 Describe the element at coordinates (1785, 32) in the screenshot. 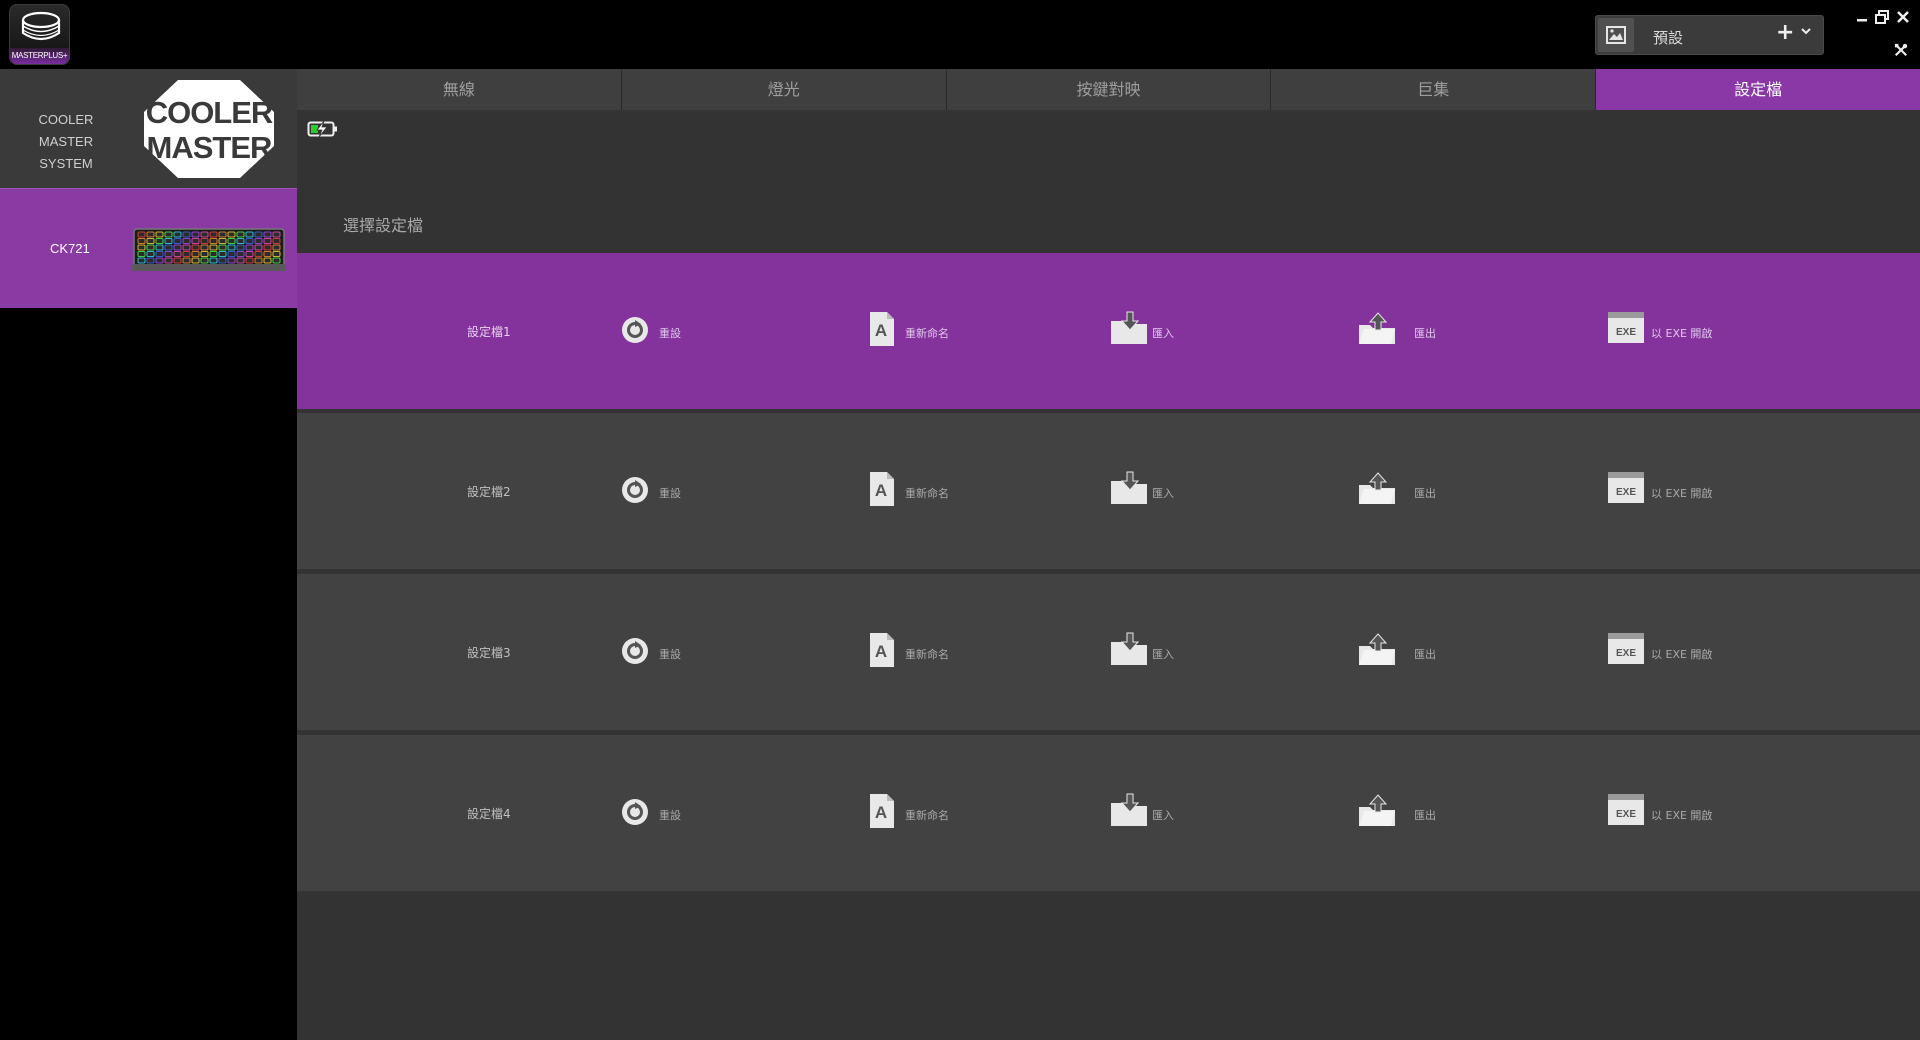

I see `add-profile-button: +` at that location.